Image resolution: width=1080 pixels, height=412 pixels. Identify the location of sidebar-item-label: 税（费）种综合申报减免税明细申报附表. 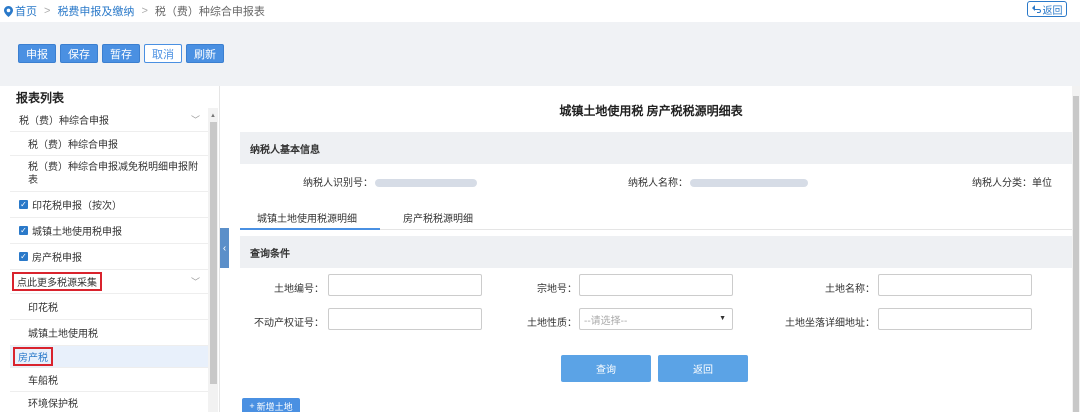
(113, 173).